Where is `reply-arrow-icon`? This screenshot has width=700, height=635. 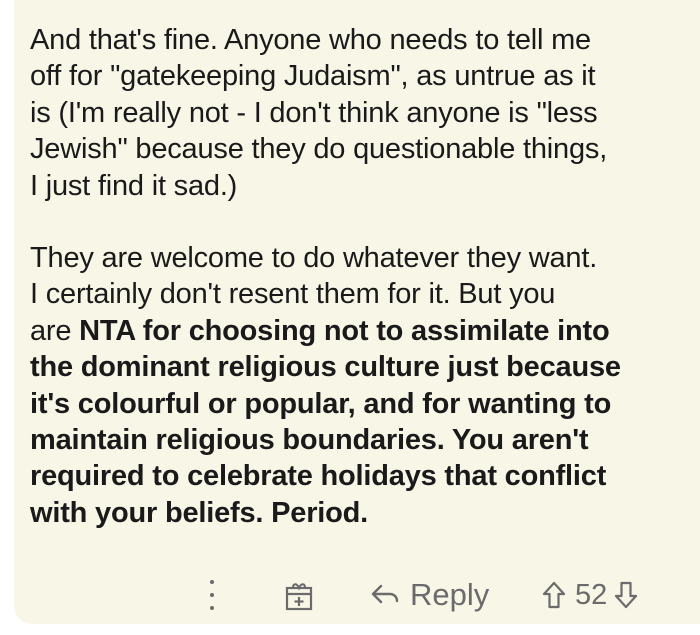
reply-arrow-icon is located at coordinates (385, 594).